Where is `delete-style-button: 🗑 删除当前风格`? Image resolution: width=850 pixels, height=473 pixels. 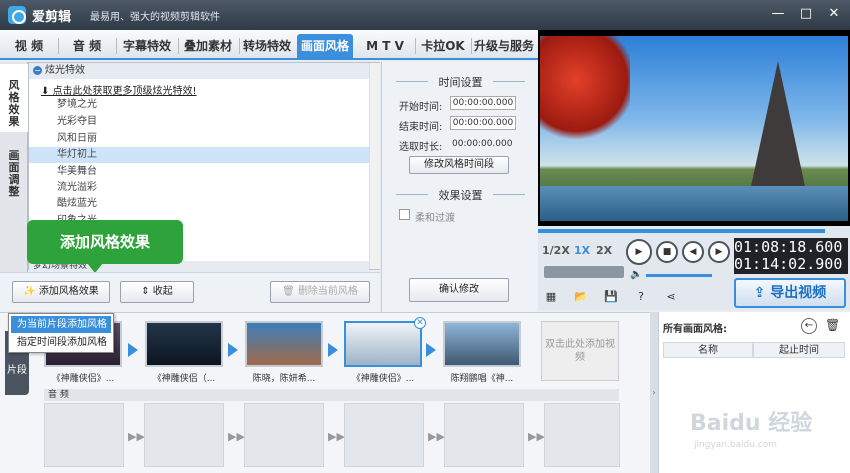 delete-style-button: 🗑 删除当前风格 is located at coordinates (320, 292).